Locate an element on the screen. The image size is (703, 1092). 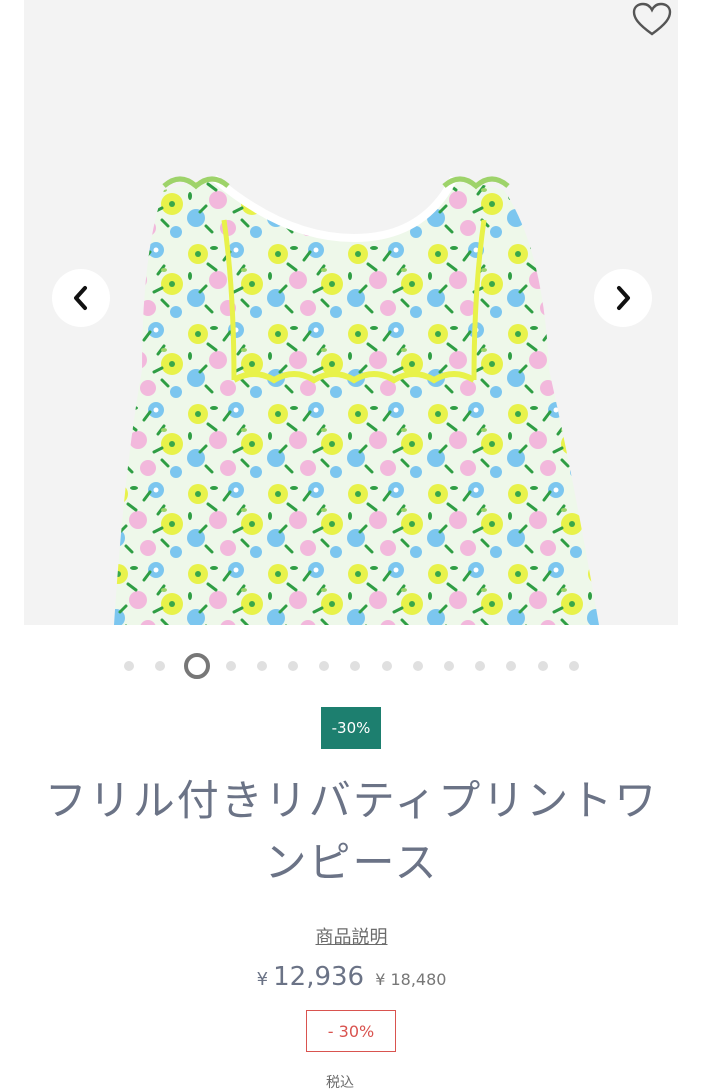
favorite-button is located at coordinates (652, 20).